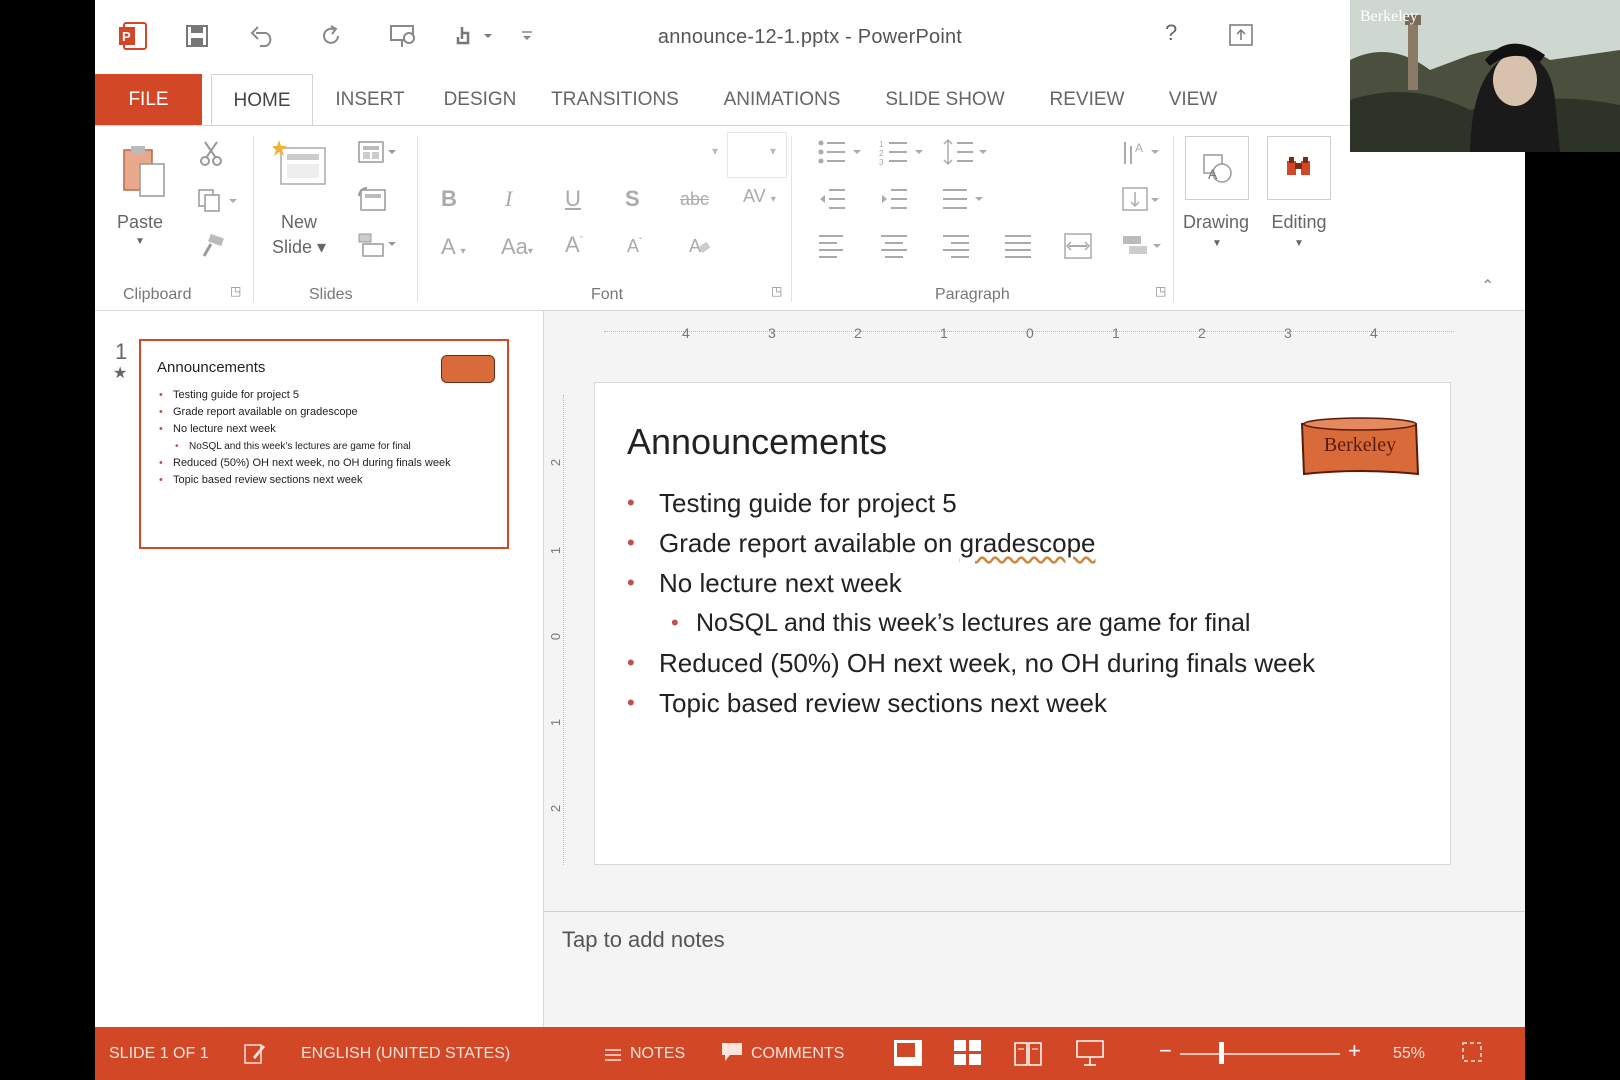  What do you see at coordinates (1018, 249) in the screenshot?
I see `justify-icon` at bounding box center [1018, 249].